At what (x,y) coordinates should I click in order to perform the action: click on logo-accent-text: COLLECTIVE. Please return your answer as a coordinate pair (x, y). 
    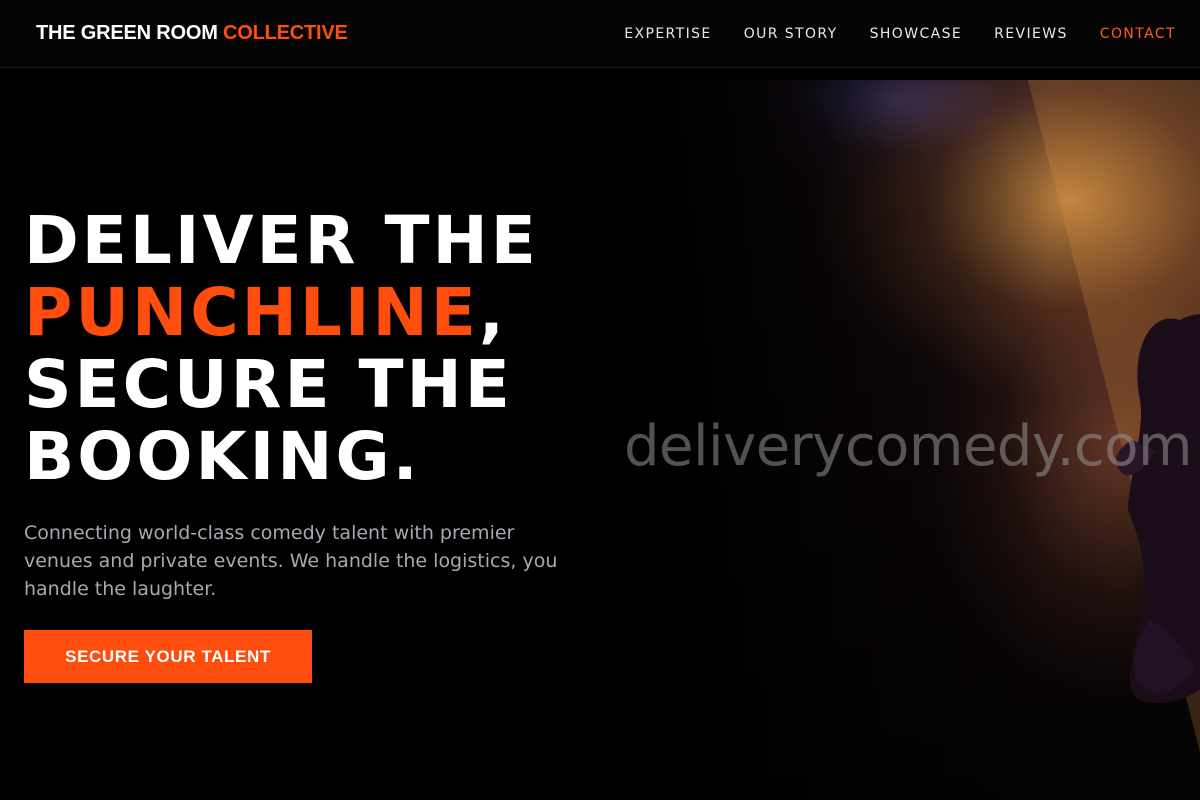
    Looking at the image, I should click on (285, 33).